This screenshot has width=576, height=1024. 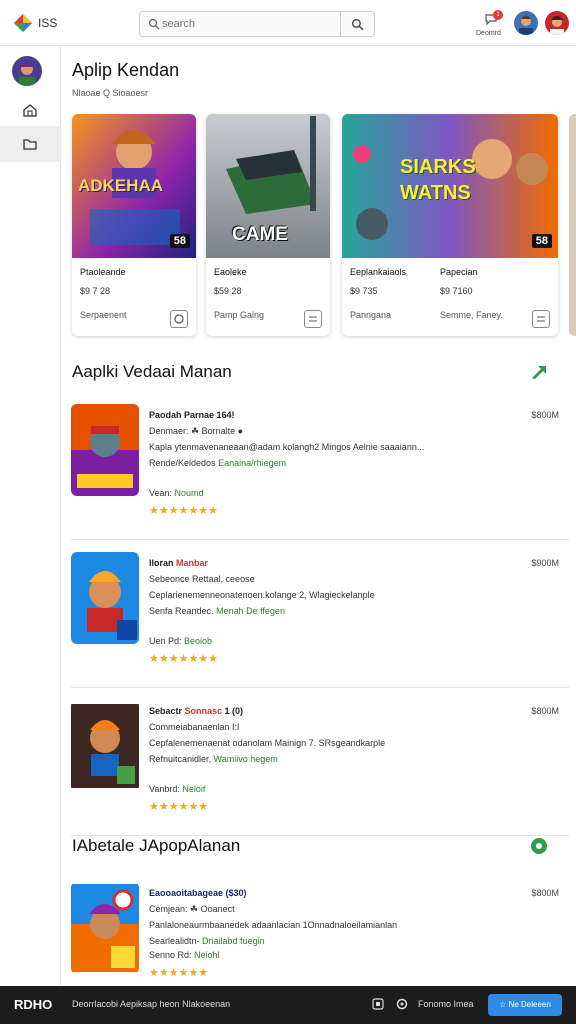 What do you see at coordinates (103, 272) in the screenshot?
I see `card-title: Ptaoleande` at bounding box center [103, 272].